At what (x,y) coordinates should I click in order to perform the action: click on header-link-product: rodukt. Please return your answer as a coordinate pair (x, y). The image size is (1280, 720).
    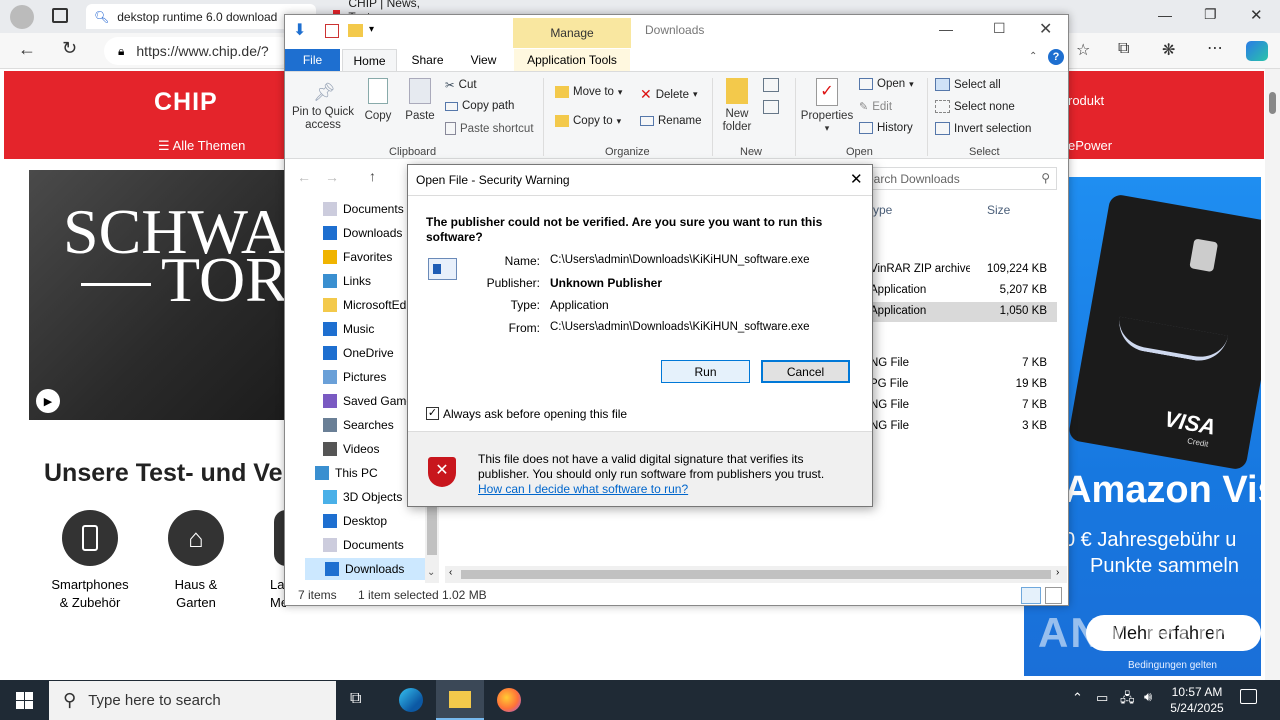
    Looking at the image, I should click on (1086, 100).